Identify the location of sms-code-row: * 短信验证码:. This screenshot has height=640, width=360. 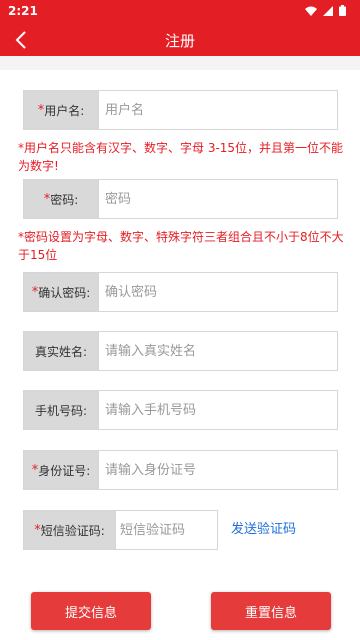
(120, 530).